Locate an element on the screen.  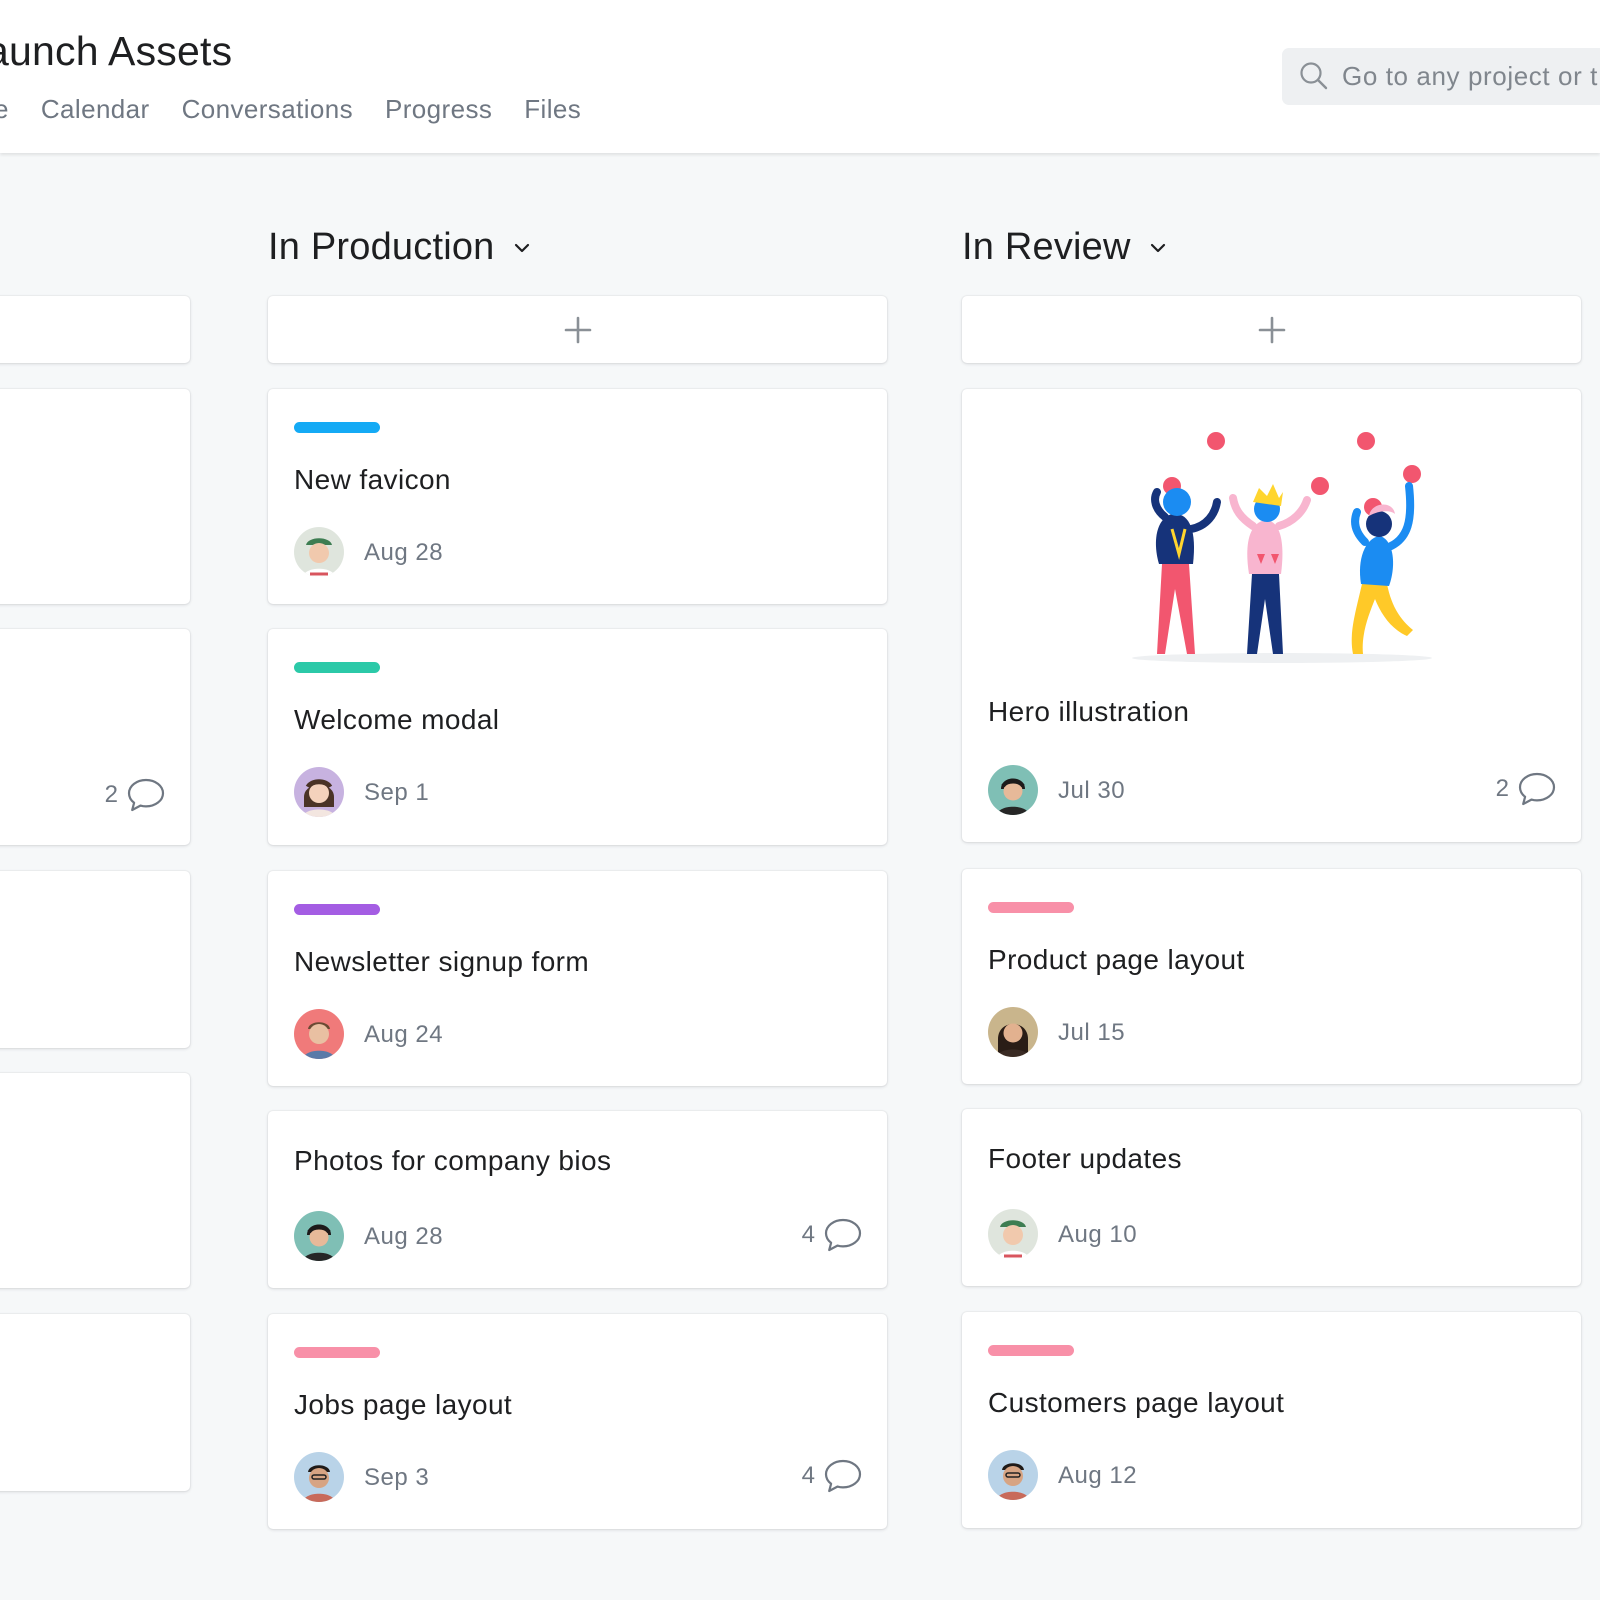
task-card: Product page layout Jul 15 is located at coordinates (1271, 976).